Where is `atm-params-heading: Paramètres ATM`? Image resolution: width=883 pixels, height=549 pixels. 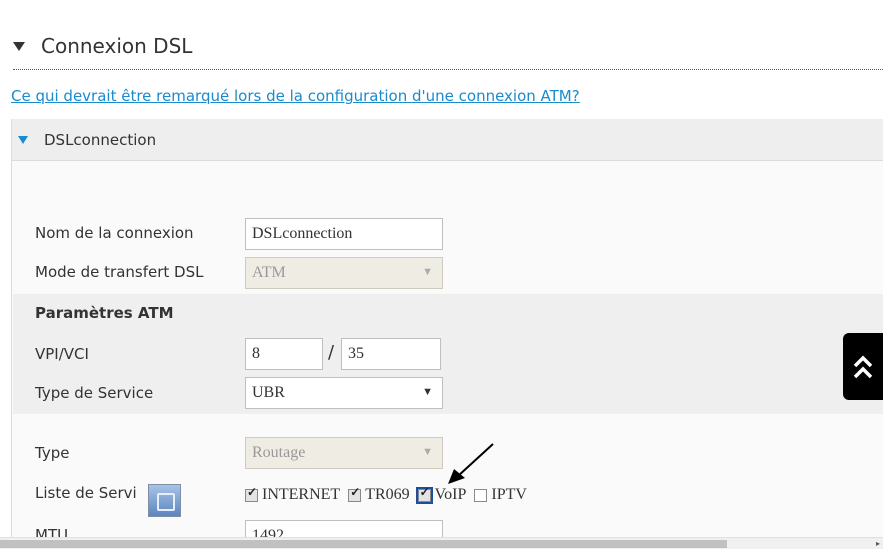
atm-params-heading: Paramètres ATM is located at coordinates (104, 313).